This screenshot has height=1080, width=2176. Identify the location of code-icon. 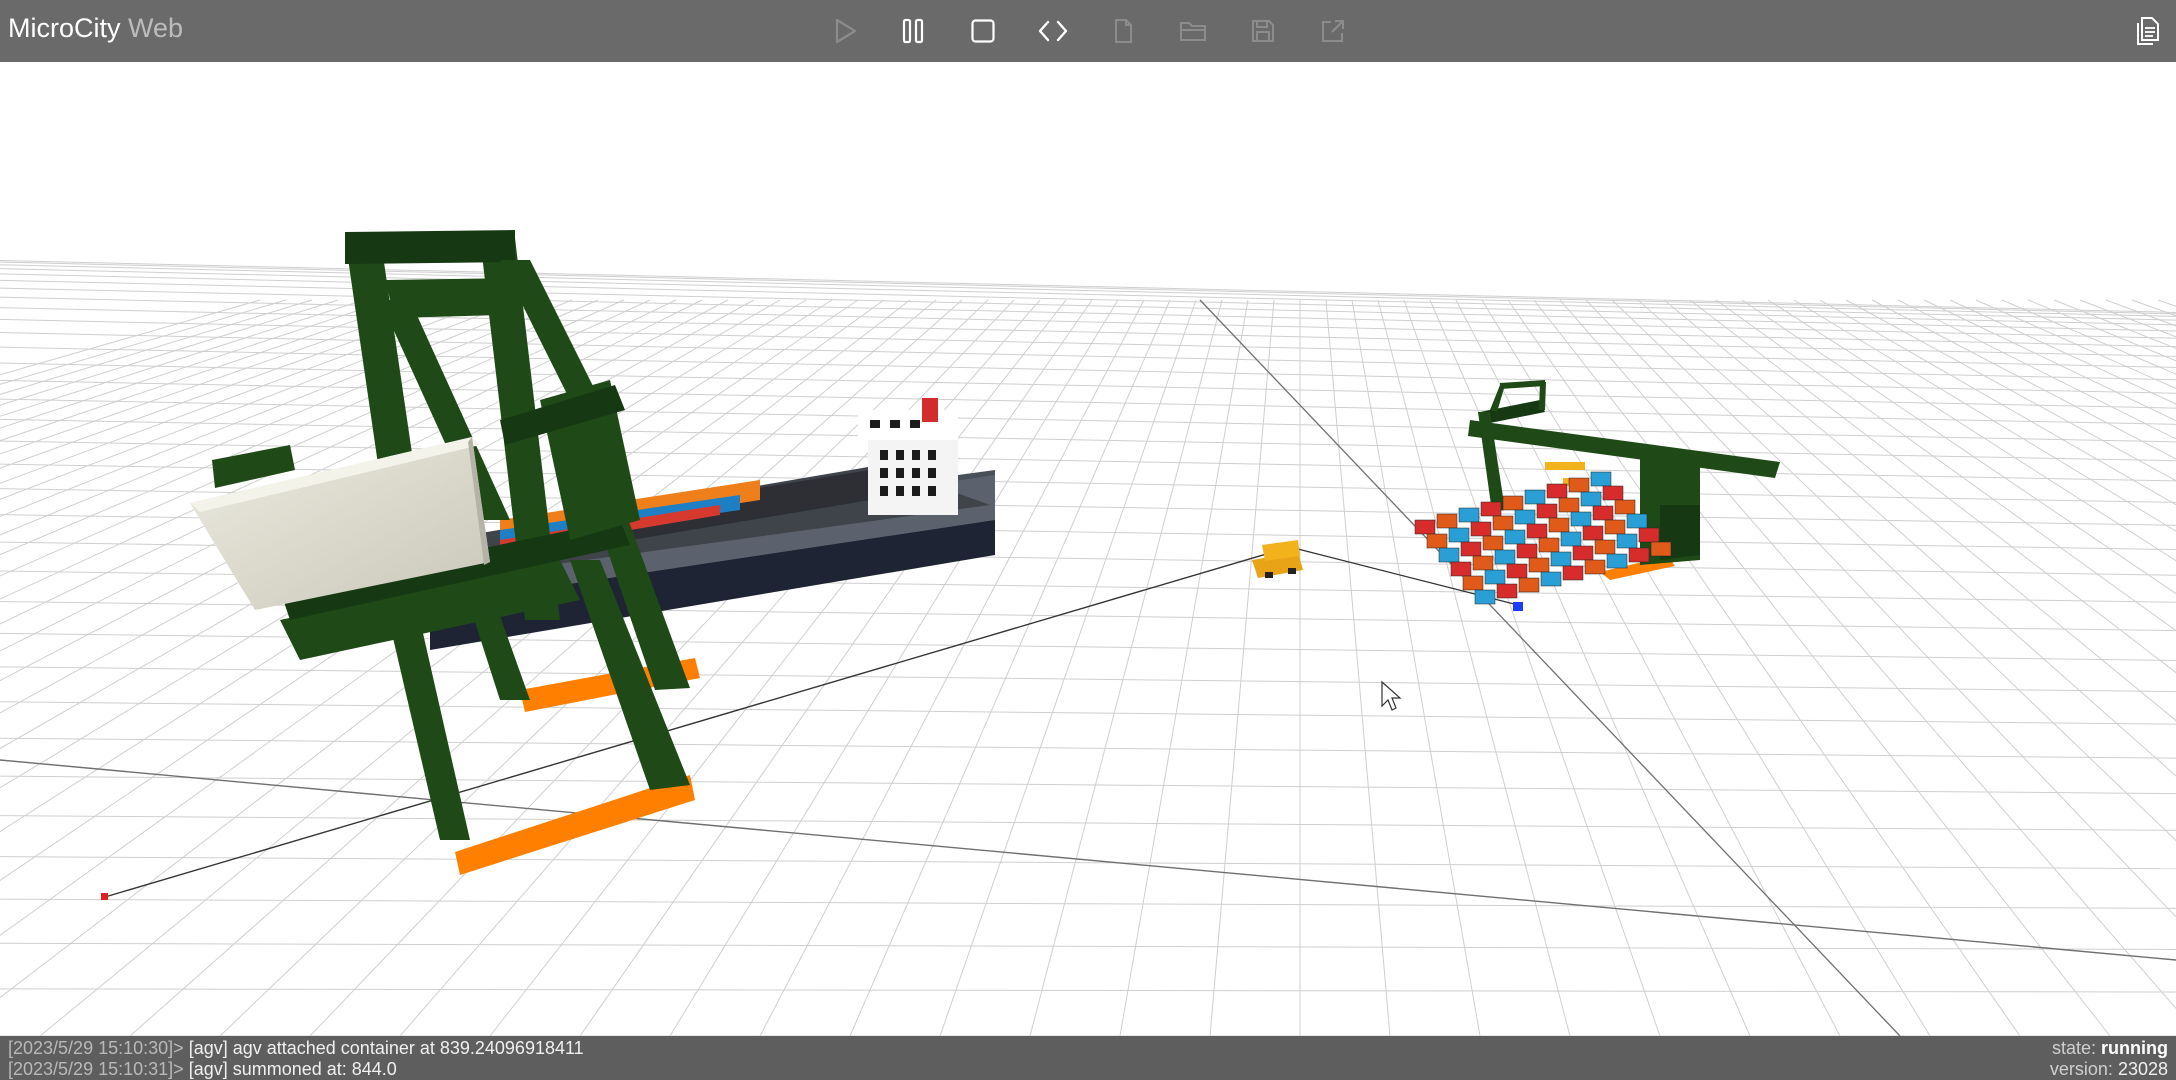
(1053, 31).